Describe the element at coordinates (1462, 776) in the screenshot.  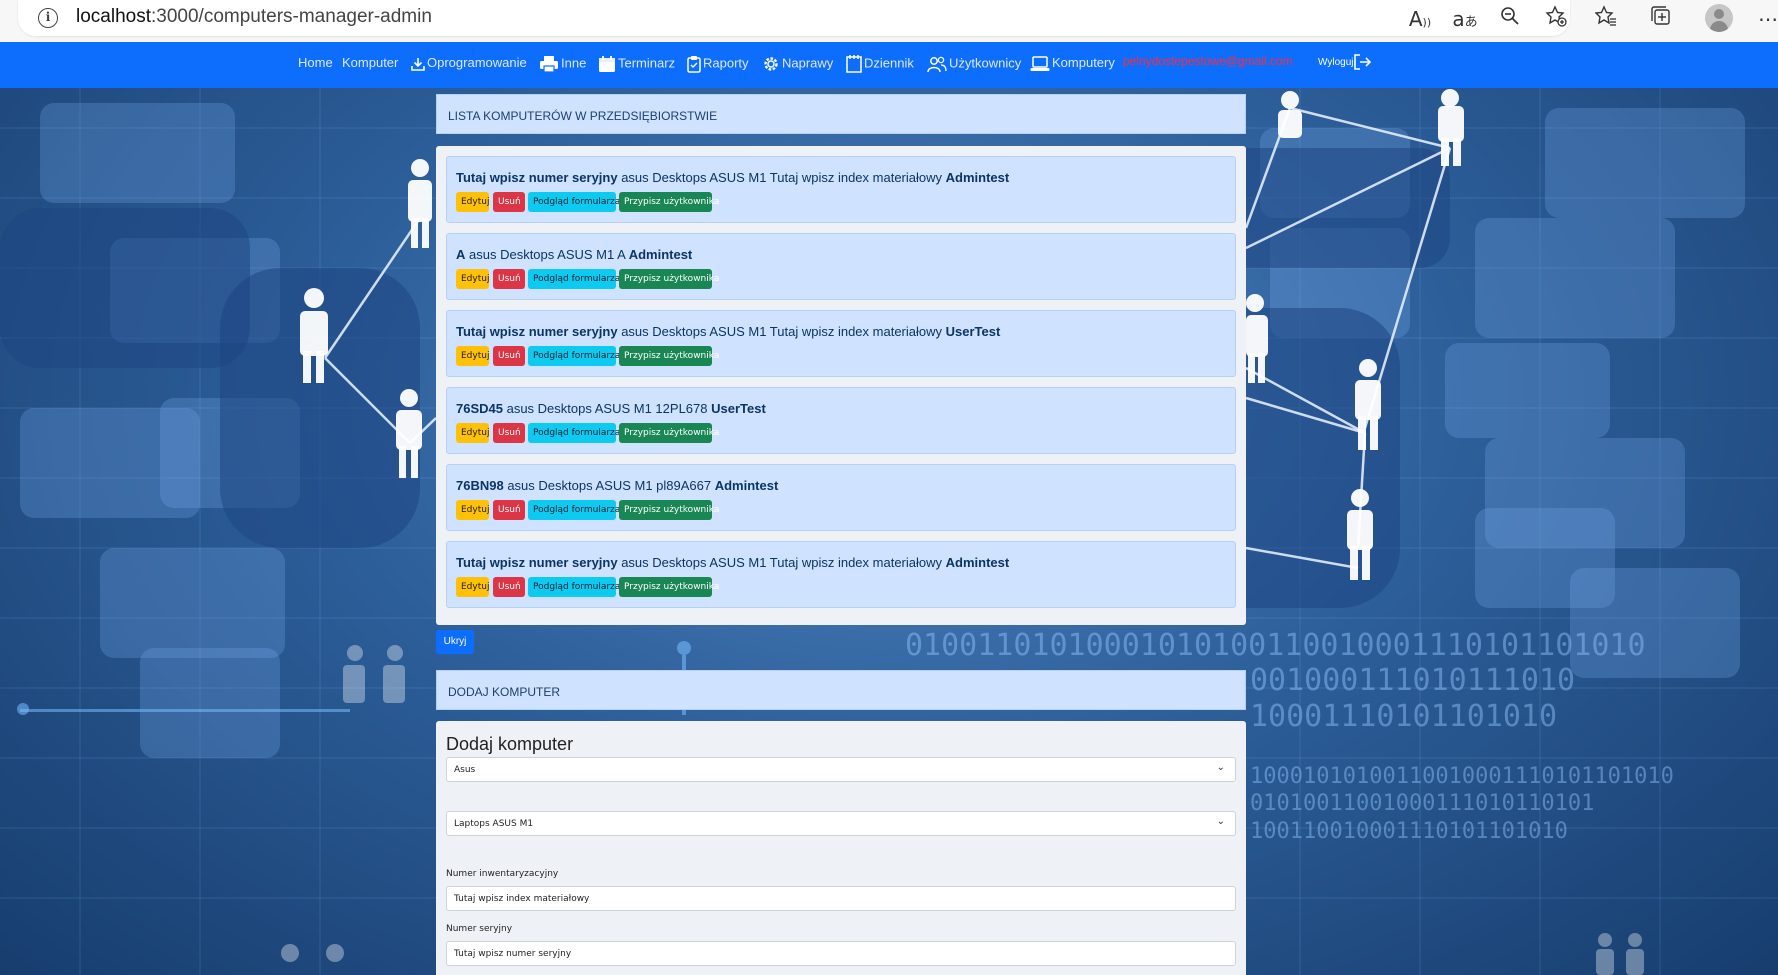
I see `svg-text:100010101001100100011101011010: 10001010100110010001110101101010` at that location.